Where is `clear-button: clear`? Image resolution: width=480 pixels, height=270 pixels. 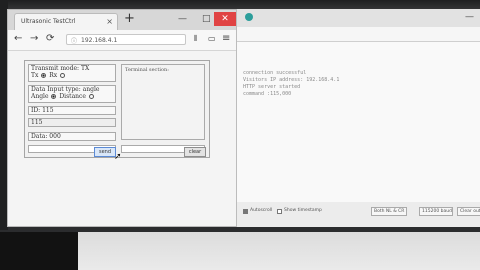 clear-button: clear is located at coordinates (195, 152).